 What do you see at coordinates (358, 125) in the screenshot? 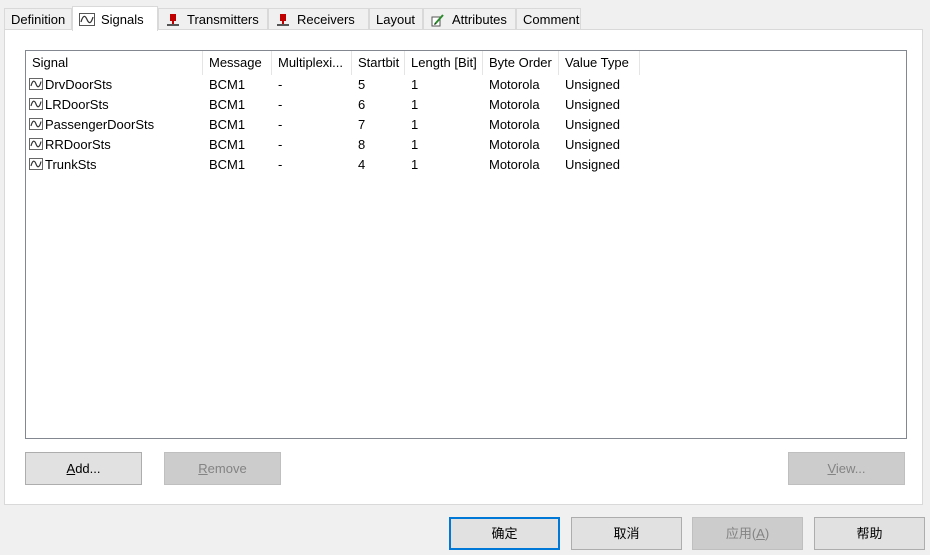
I see `cell-startbit: 7` at bounding box center [358, 125].